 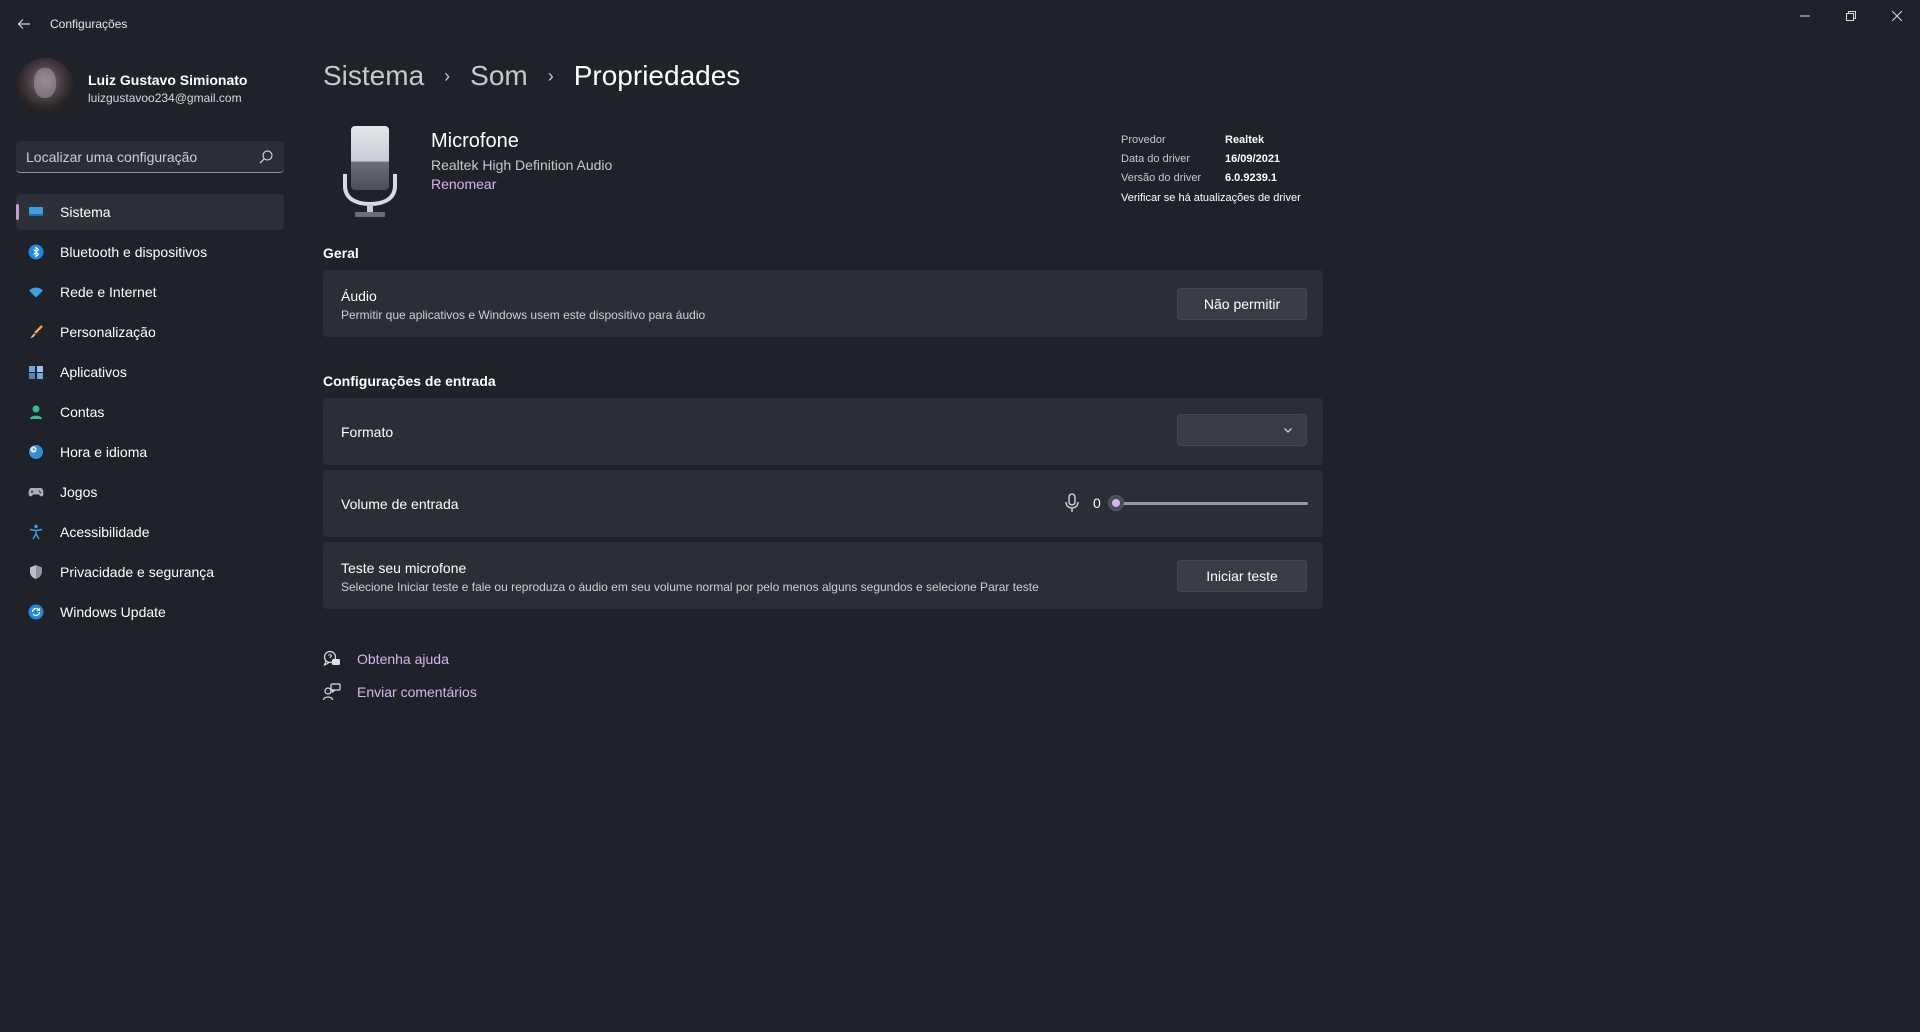 I want to click on get-help-link: Obtenha ajuda, so click(x=400, y=658).